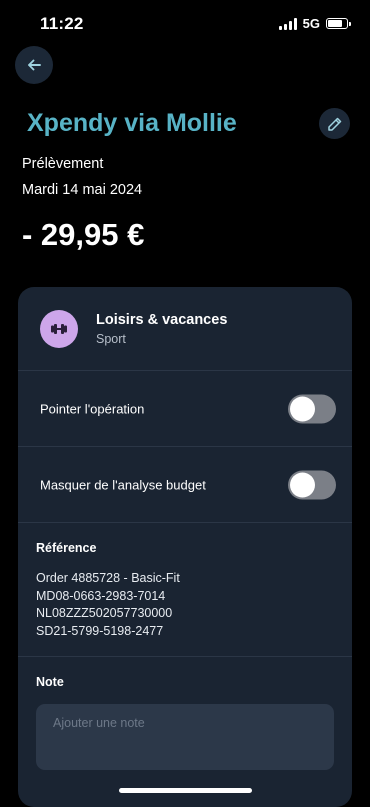 This screenshot has height=807, width=370. I want to click on reference-line: NL08ZZZ502057730000, so click(104, 613).